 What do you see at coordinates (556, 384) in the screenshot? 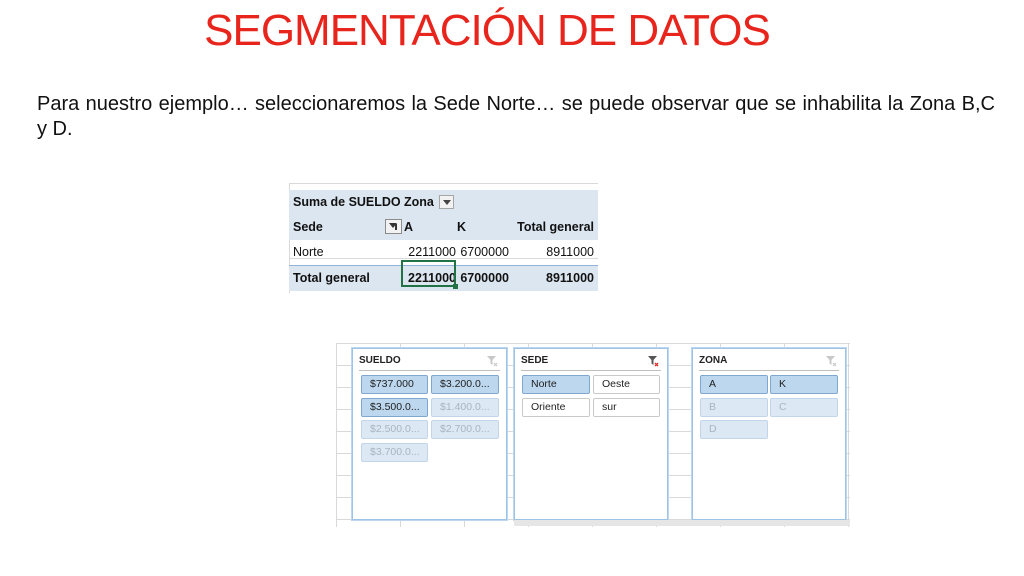
I see `slicer-item: Norte` at bounding box center [556, 384].